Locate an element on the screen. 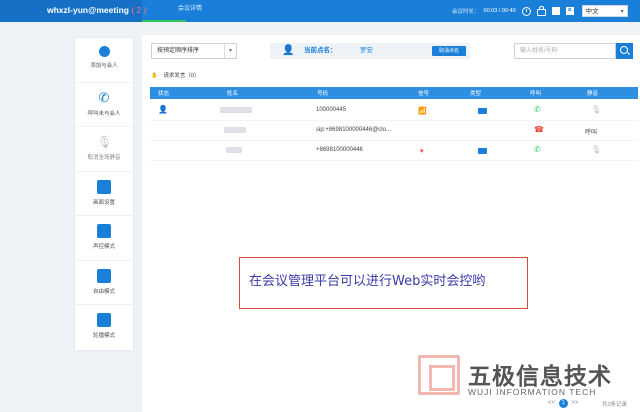 The width and height of the screenshot is (640, 412). lock-icon is located at coordinates (541, 11).